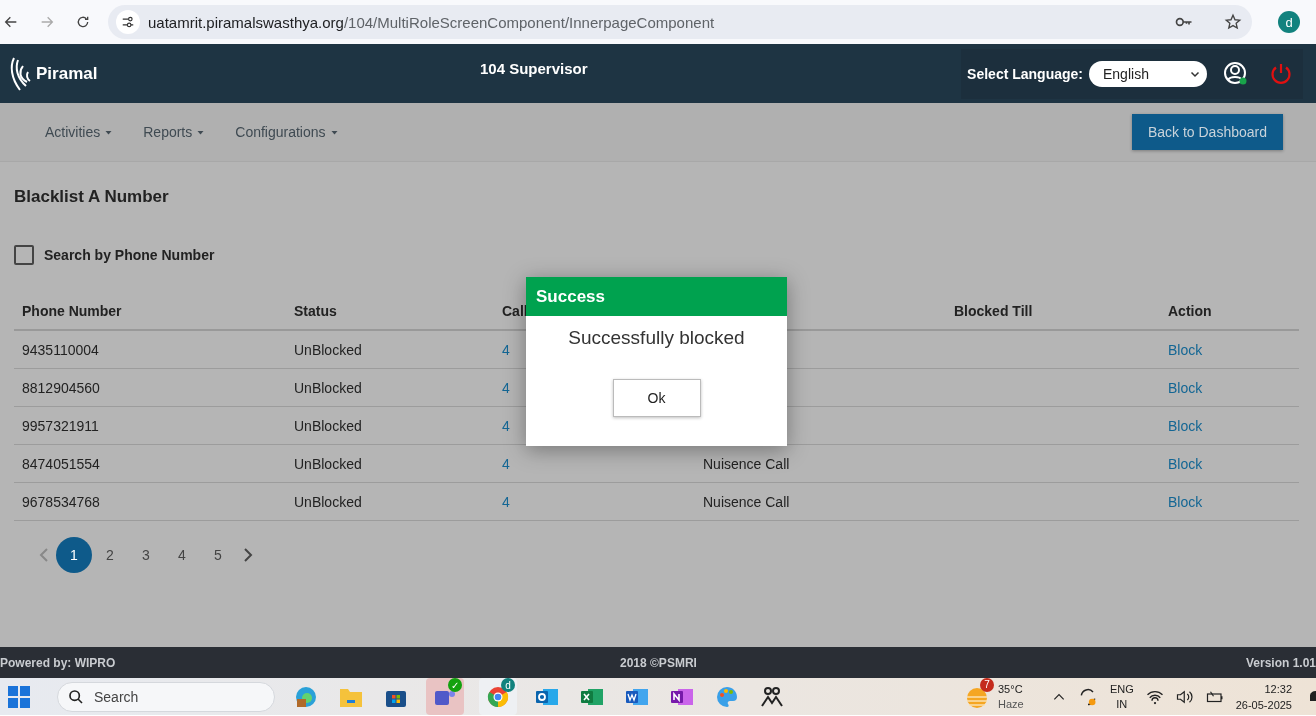 The width and height of the screenshot is (1316, 716). Describe the element at coordinates (1233, 22) in the screenshot. I see `star-icon` at that location.